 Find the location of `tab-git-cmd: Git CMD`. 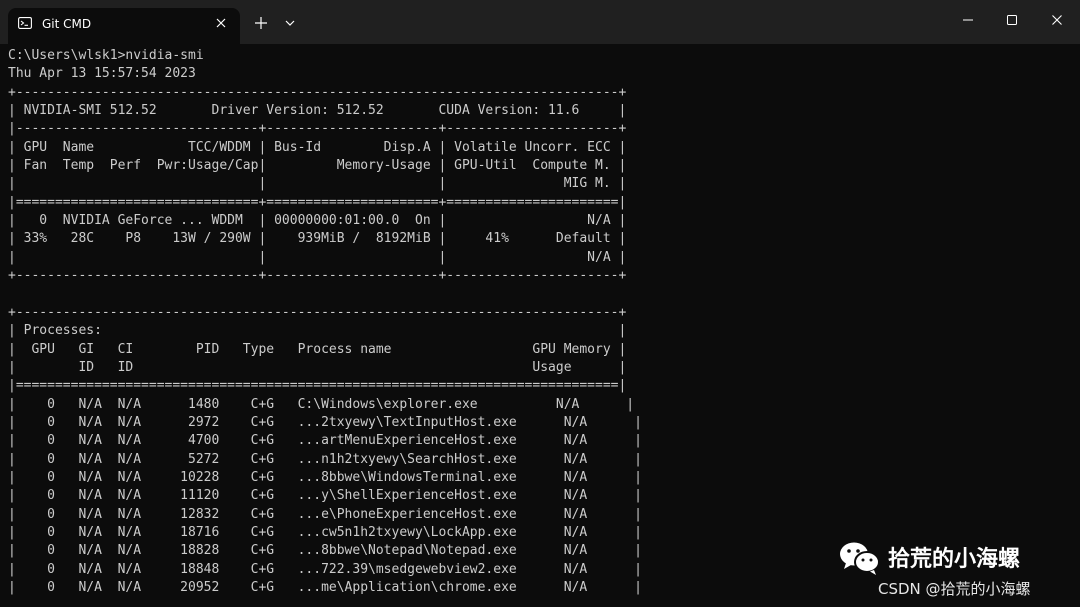

tab-git-cmd: Git CMD is located at coordinates (124, 26).